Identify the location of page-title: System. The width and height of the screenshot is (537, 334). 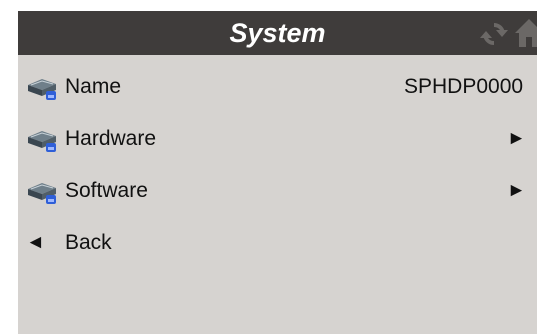
(277, 33).